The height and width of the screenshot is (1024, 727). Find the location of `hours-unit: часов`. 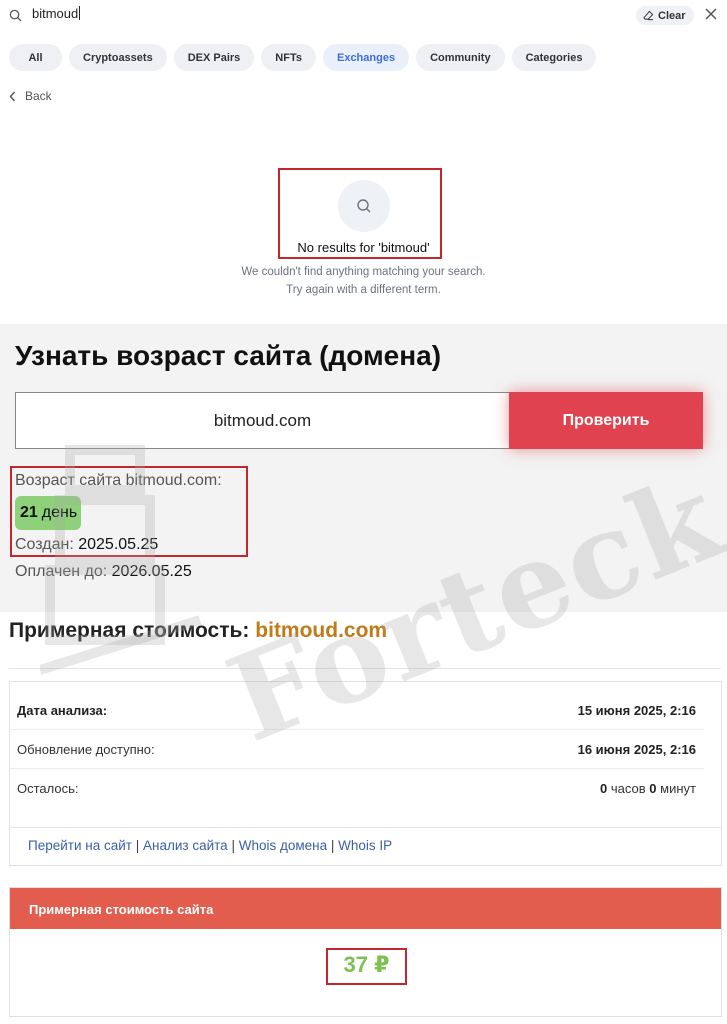

hours-unit: часов is located at coordinates (628, 788).